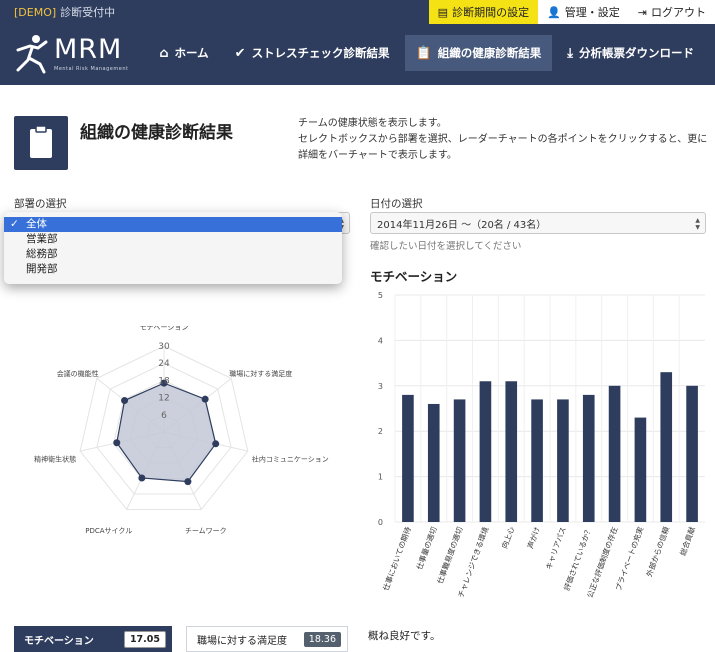  What do you see at coordinates (164, 416) in the screenshot?
I see `radar-tick-label: 6` at bounding box center [164, 416].